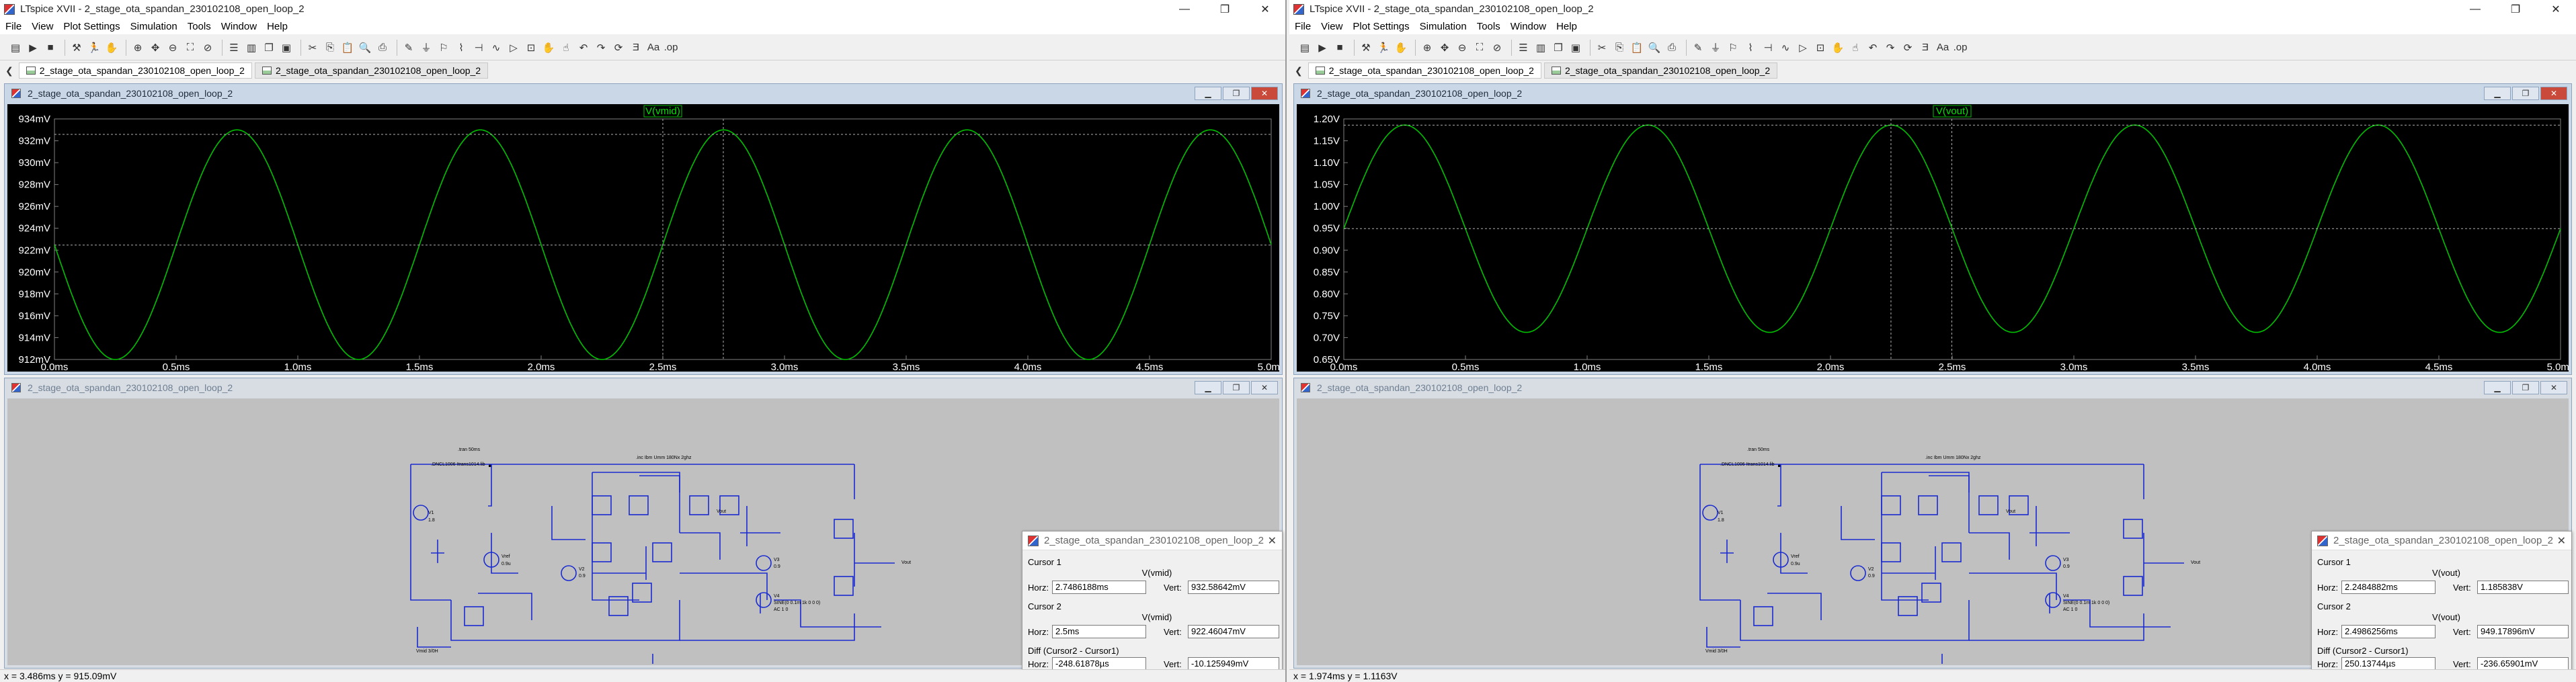 The image size is (2576, 682). I want to click on trace-label: V(vmid), so click(662, 111).